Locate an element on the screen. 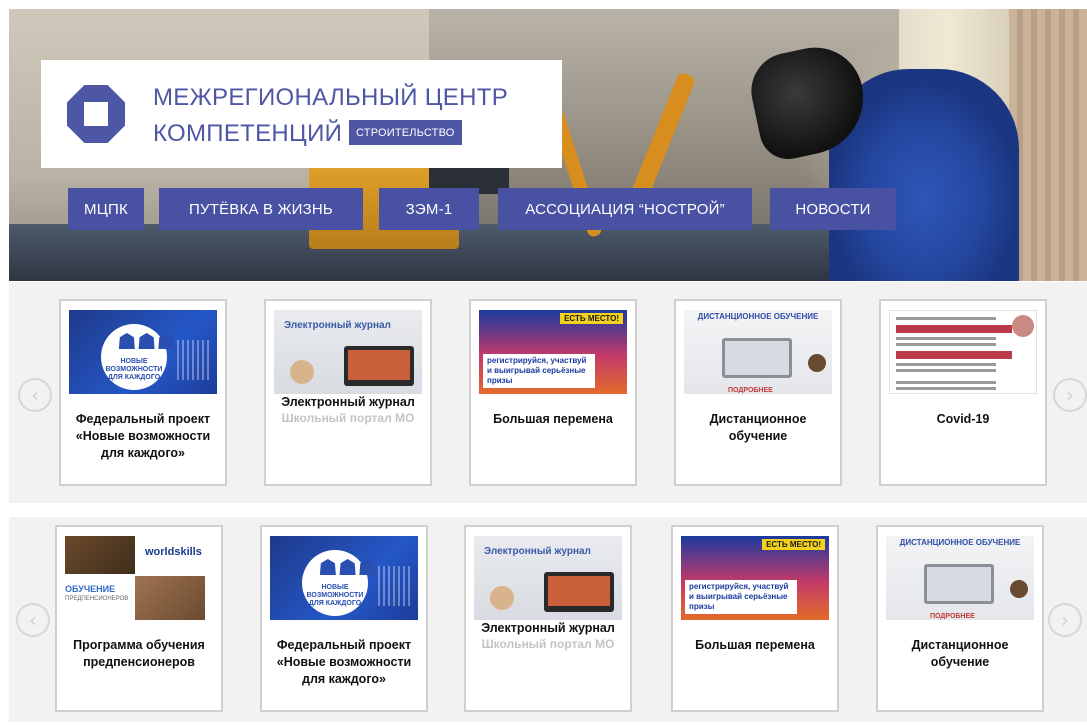  thumb-subcaption: ПРЕДПЕНСИОНЕРОВ is located at coordinates (97, 599).